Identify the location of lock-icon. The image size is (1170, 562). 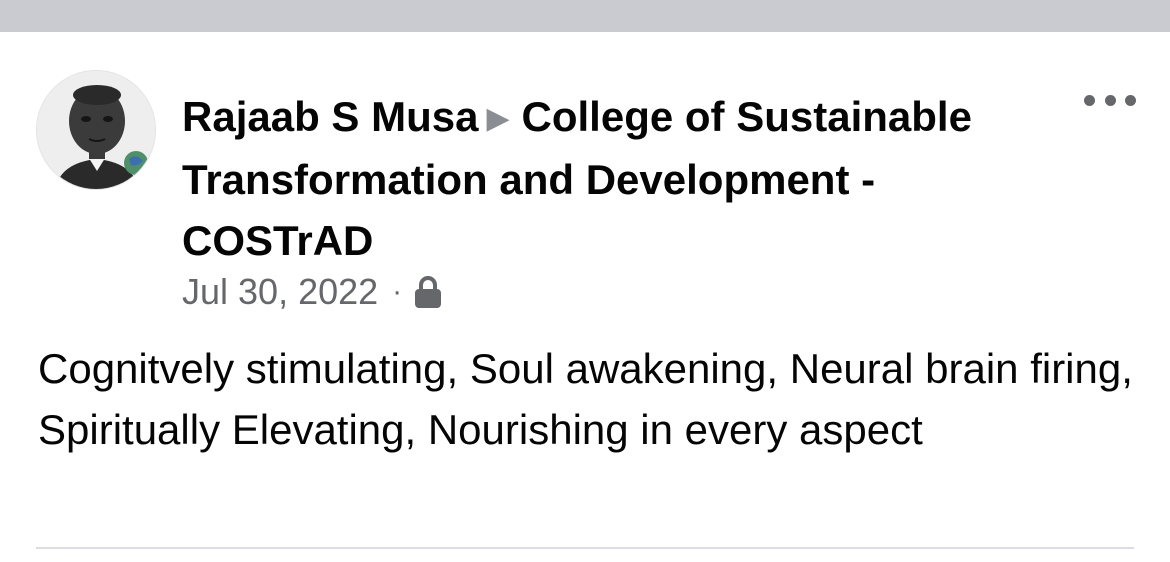
(428, 292).